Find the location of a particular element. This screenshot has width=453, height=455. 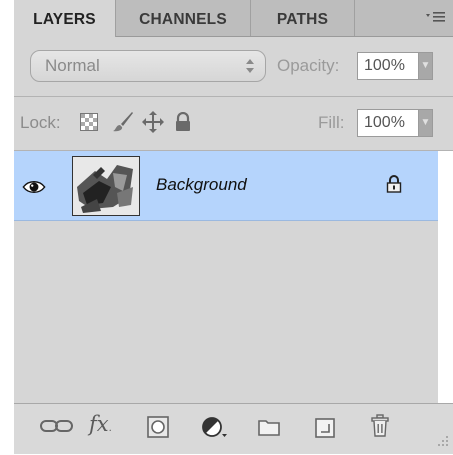

panel-tab-bar: LAYERS CHANNELS PATHS is located at coordinates (233, 18).